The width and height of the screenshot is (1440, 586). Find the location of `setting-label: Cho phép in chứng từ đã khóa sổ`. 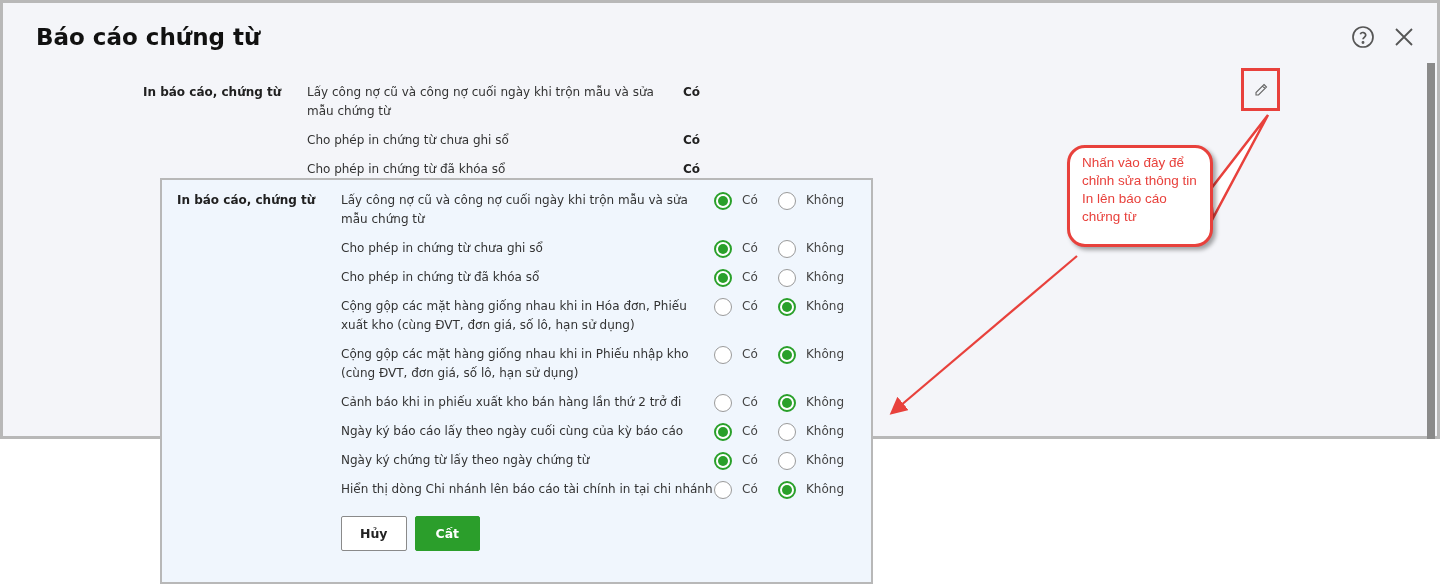

setting-label: Cho phép in chứng từ đã khóa sổ is located at coordinates (407, 169).